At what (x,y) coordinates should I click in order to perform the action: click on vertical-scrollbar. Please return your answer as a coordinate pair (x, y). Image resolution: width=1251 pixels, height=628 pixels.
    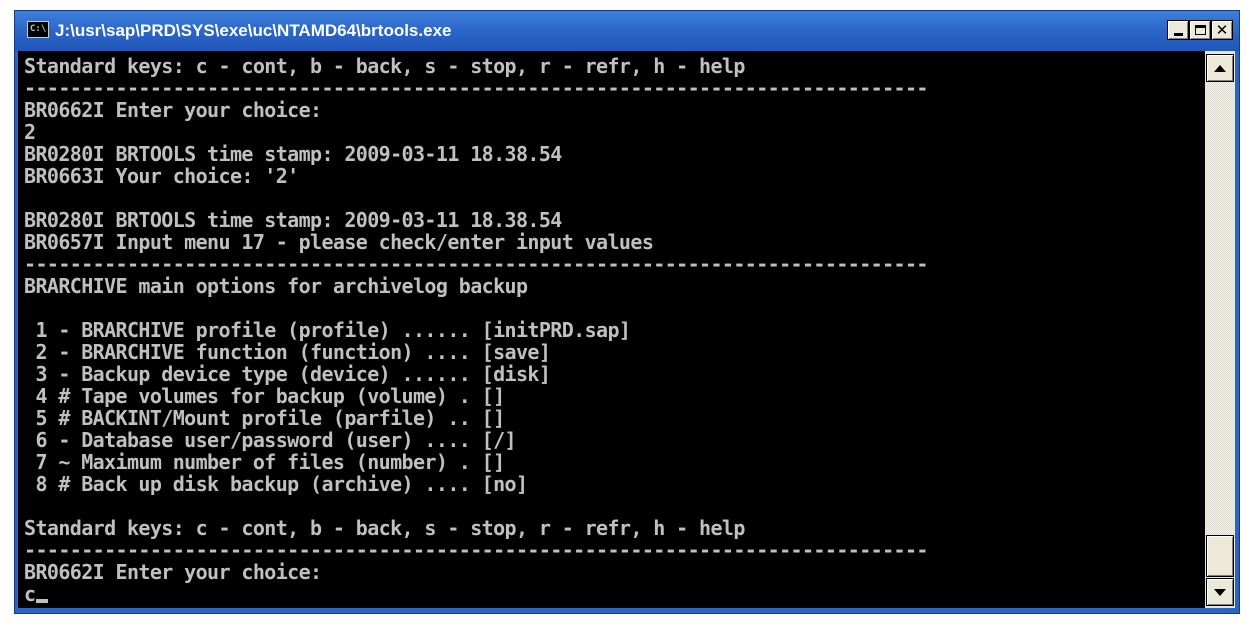
    Looking at the image, I should click on (1220, 329).